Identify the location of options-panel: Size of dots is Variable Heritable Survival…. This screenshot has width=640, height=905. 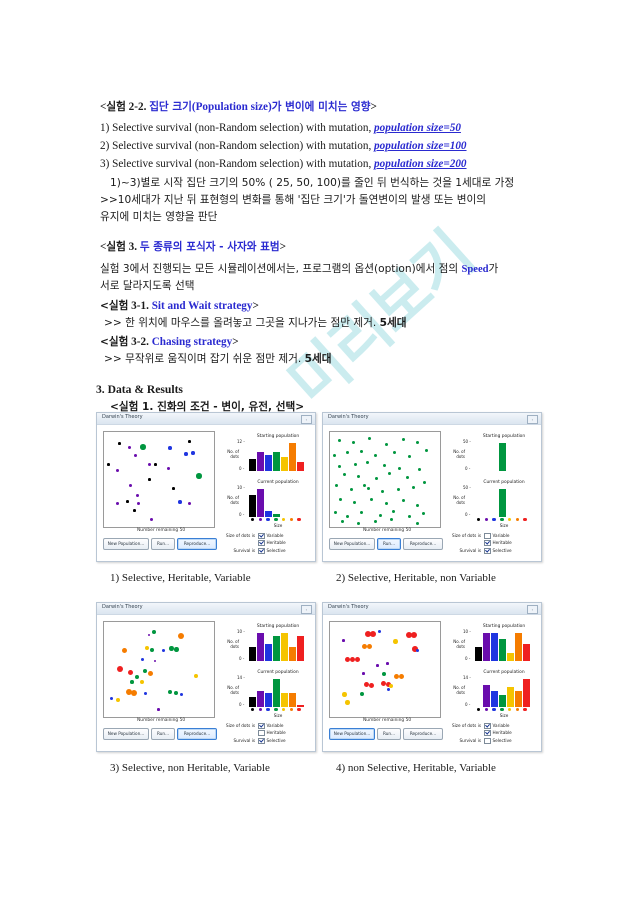
(263, 545).